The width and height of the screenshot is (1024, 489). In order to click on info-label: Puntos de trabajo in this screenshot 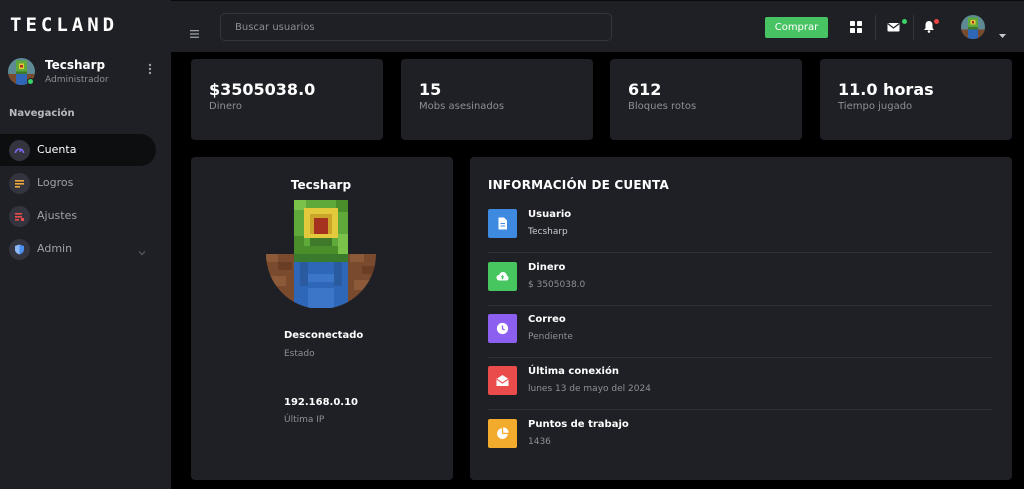, I will do `click(578, 424)`.